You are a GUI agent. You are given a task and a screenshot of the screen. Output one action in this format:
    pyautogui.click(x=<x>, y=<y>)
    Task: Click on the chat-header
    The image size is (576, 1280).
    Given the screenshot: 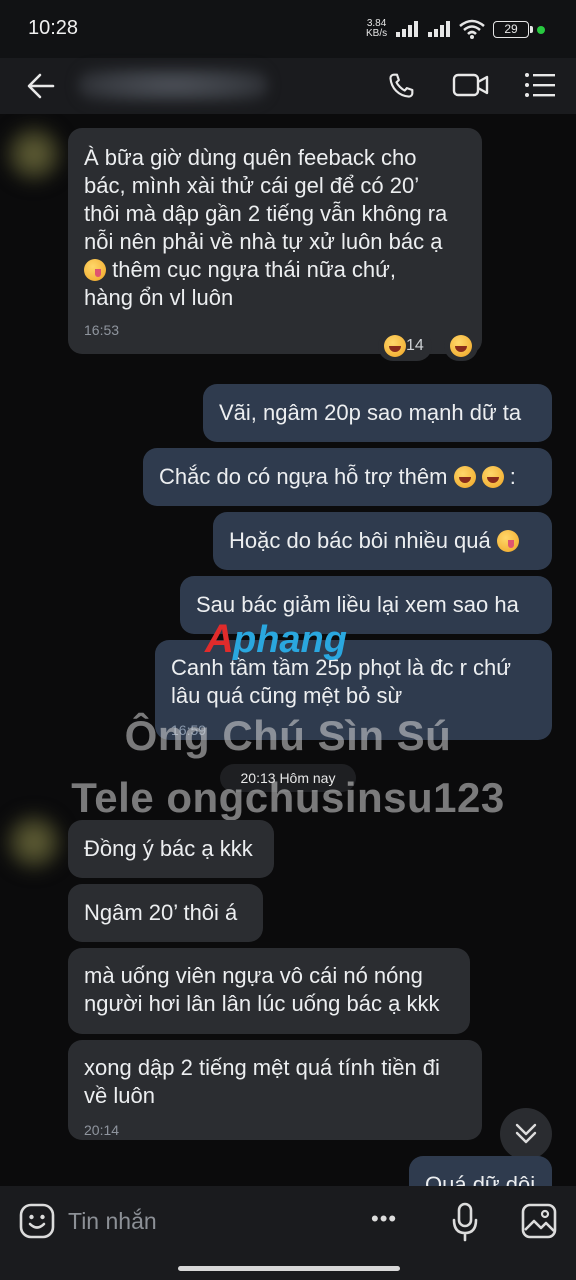 What is the action you would take?
    pyautogui.click(x=288, y=86)
    